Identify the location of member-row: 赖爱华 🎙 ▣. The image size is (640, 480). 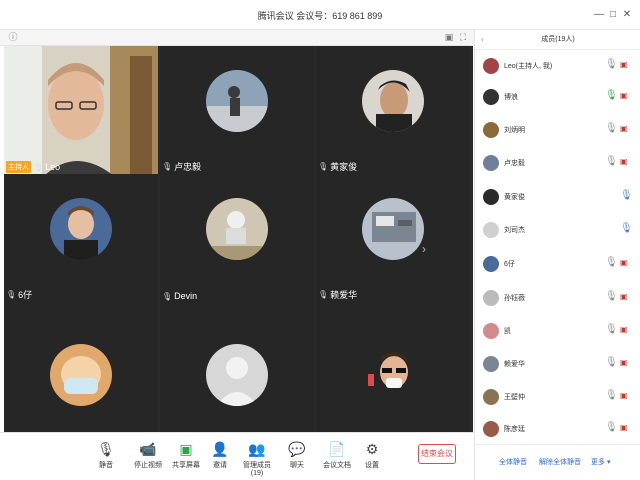
(557, 364).